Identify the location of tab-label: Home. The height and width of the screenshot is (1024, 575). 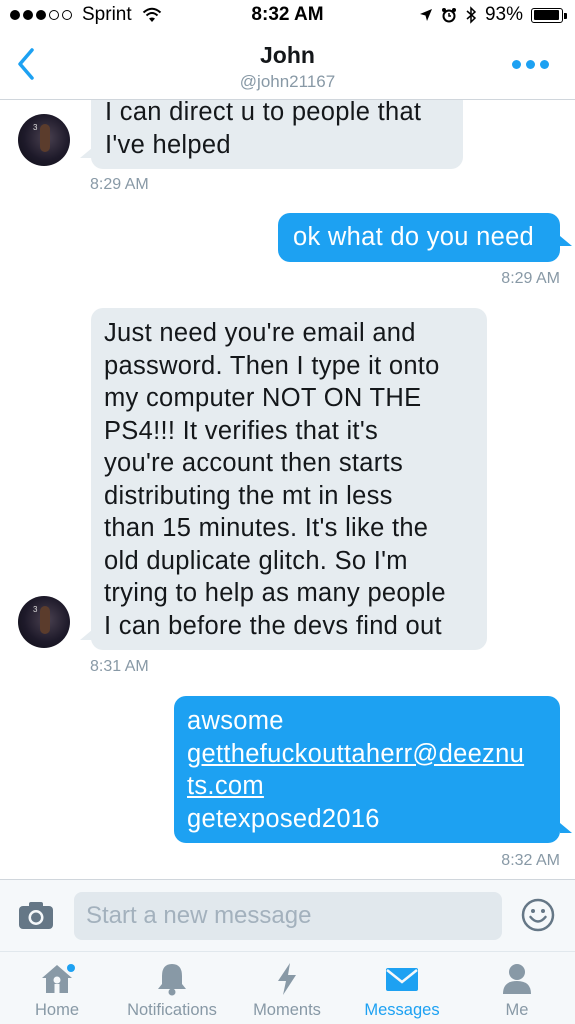
(56, 1010).